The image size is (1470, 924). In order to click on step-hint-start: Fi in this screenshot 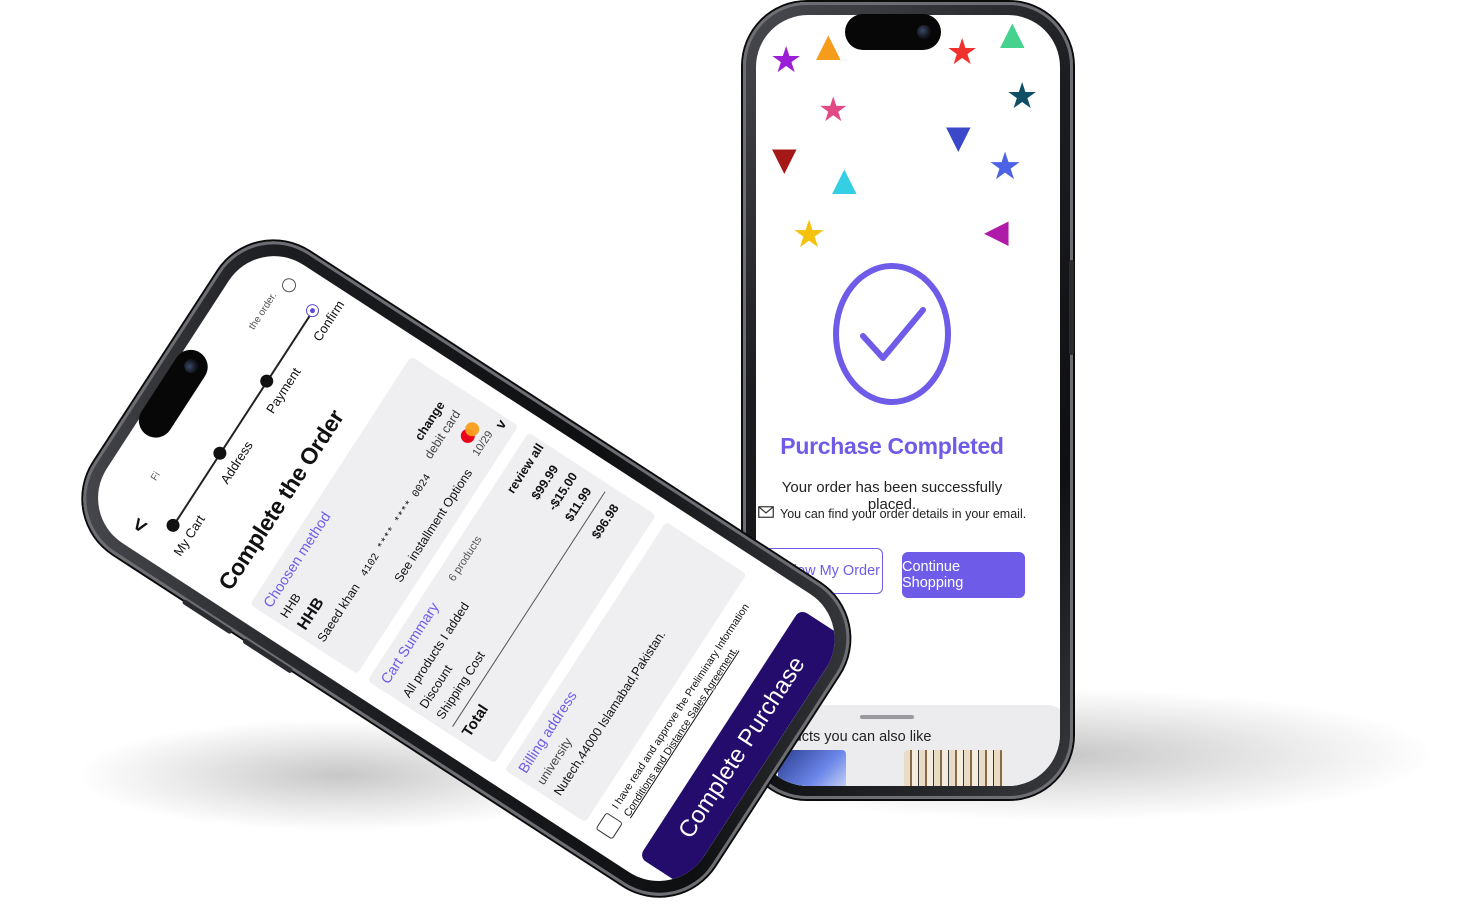, I will do `click(156, 476)`.